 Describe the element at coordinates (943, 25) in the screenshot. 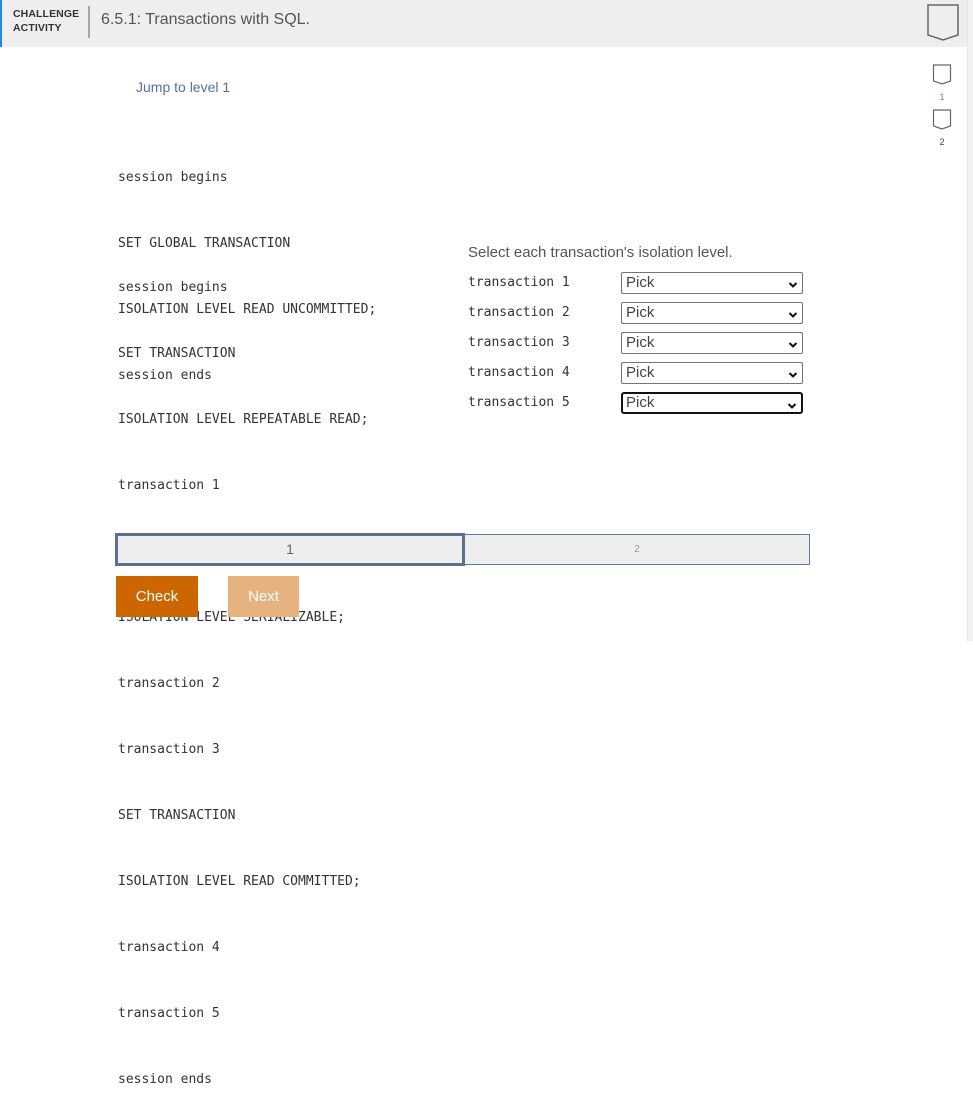

I see `completion-bookmark-icon` at that location.